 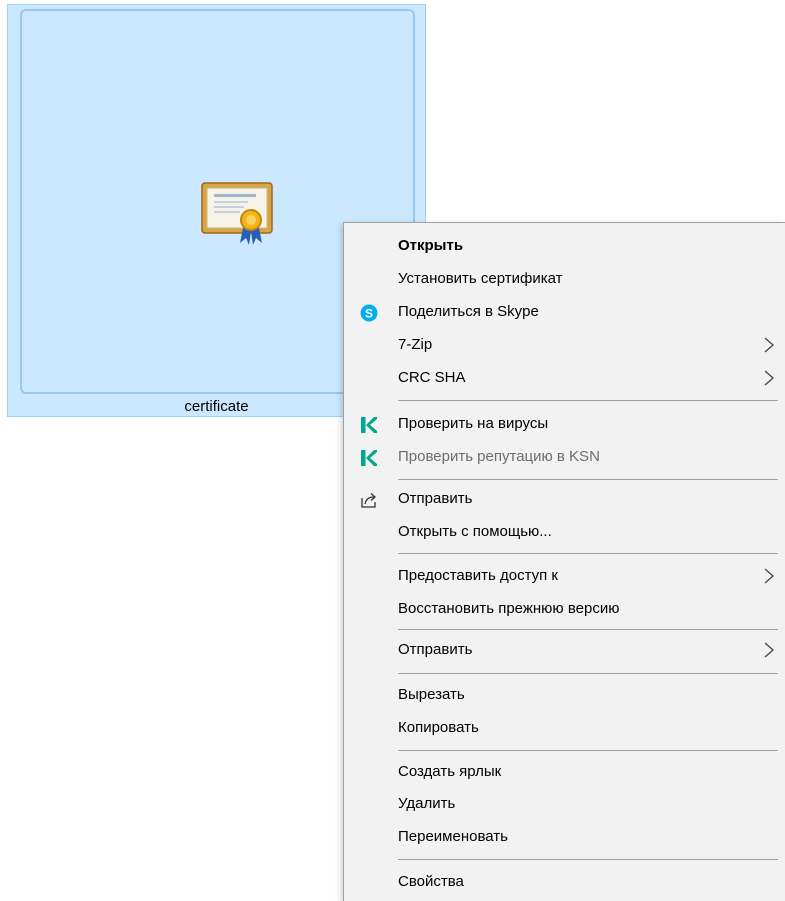 What do you see at coordinates (564, 345) in the screenshot?
I see `menu-item-7zip: 7-Zip` at bounding box center [564, 345].